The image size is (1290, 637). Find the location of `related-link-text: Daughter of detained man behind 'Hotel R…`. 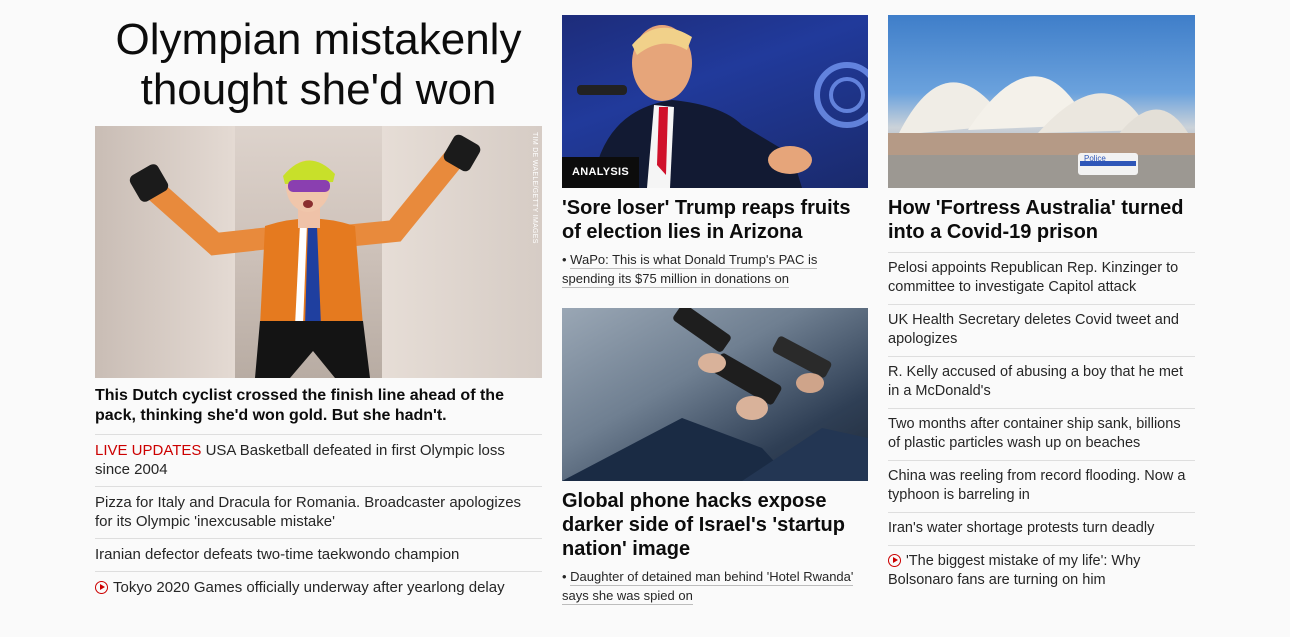

related-link-text: Daughter of detained man behind 'Hotel R… is located at coordinates (708, 587).